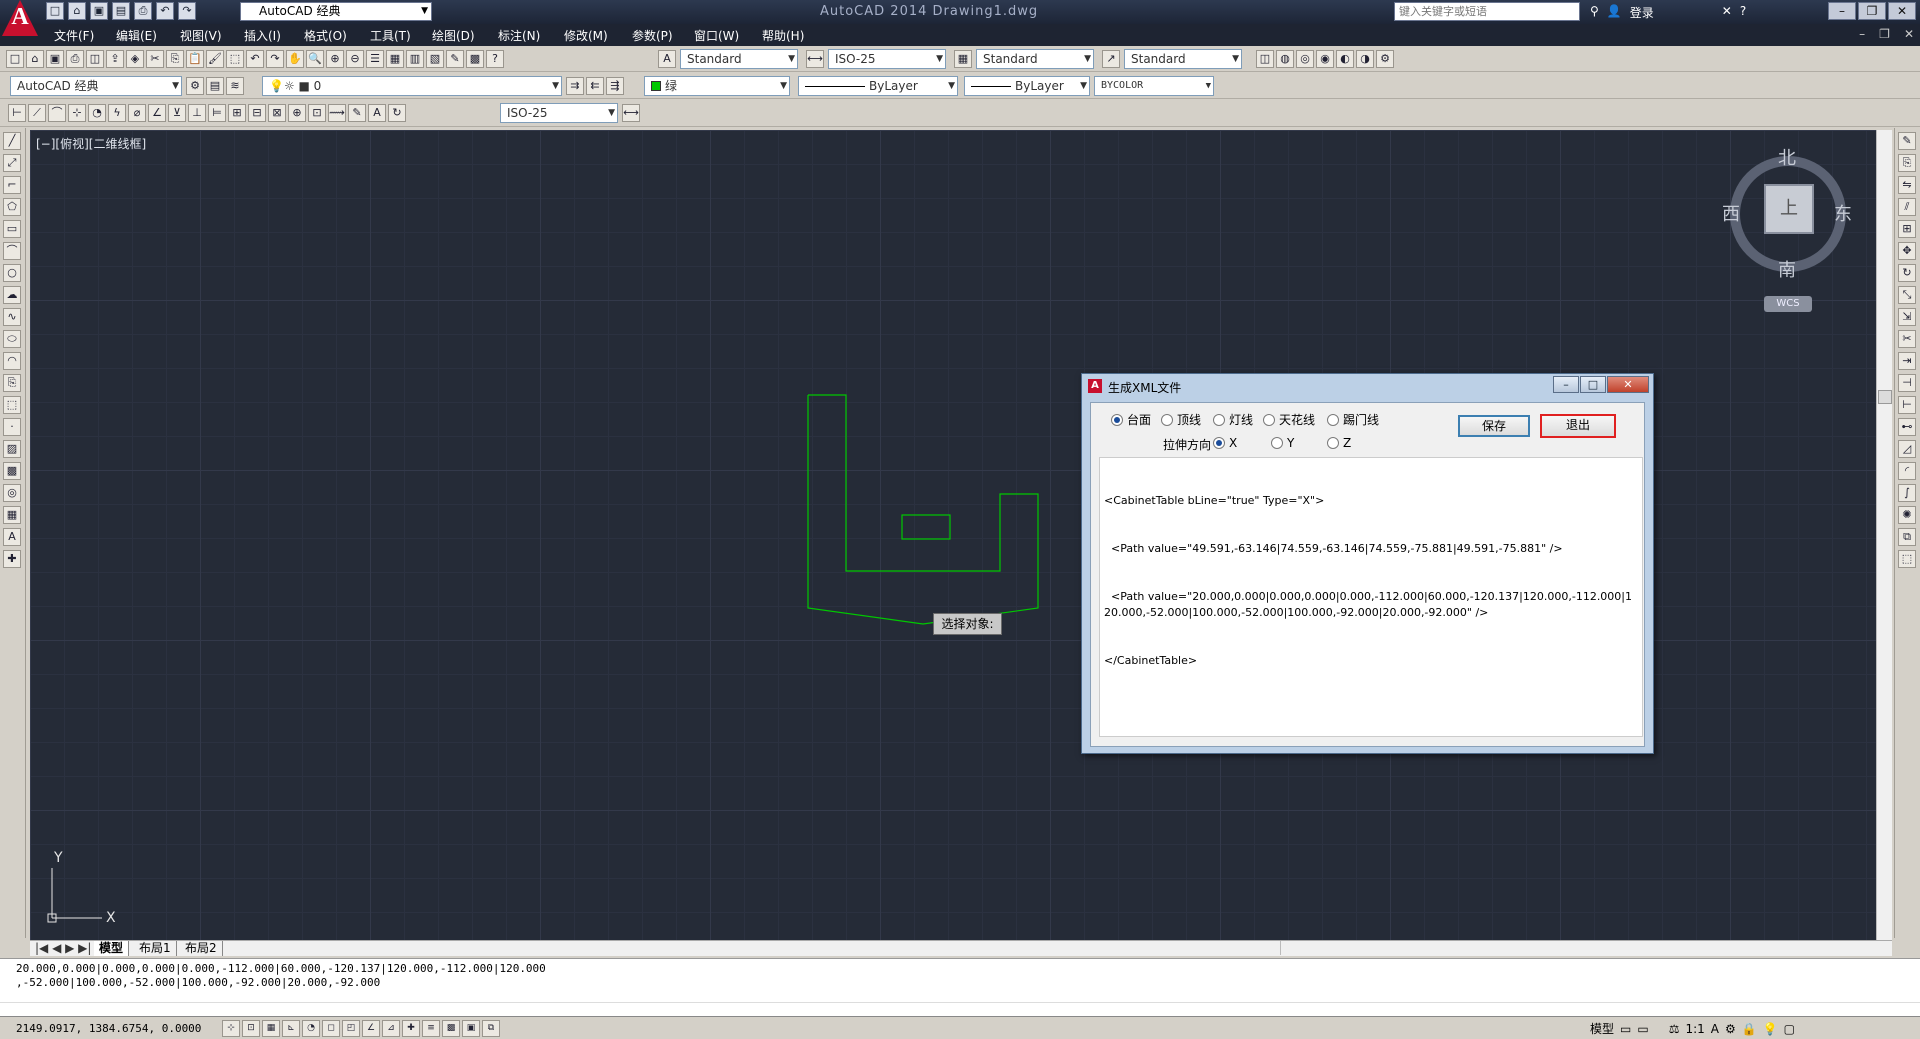 This screenshot has height=1039, width=1920. I want to click on saveas-icon: ▤, so click(121, 11).